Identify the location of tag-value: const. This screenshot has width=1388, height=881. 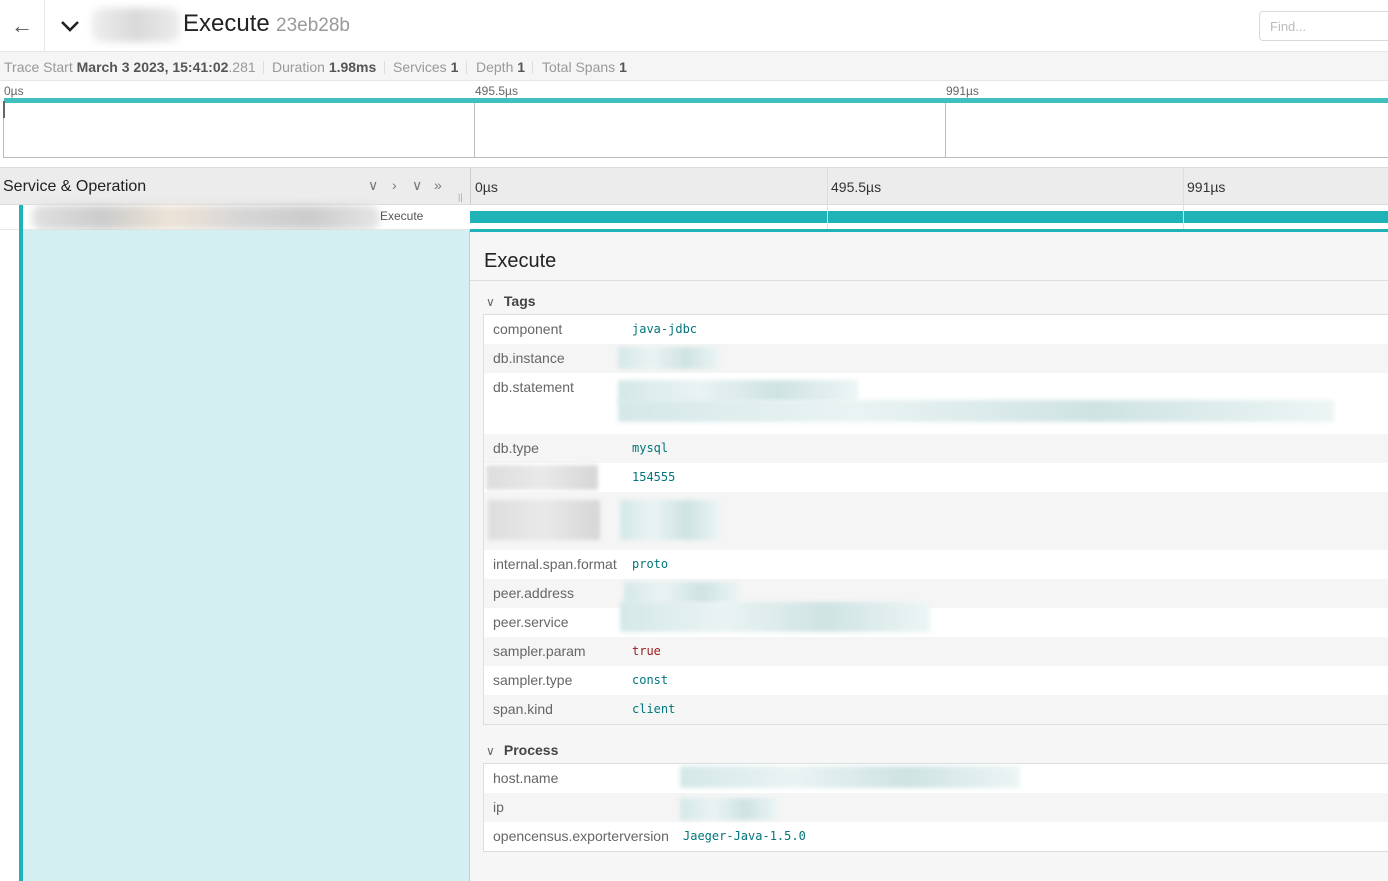
(650, 680).